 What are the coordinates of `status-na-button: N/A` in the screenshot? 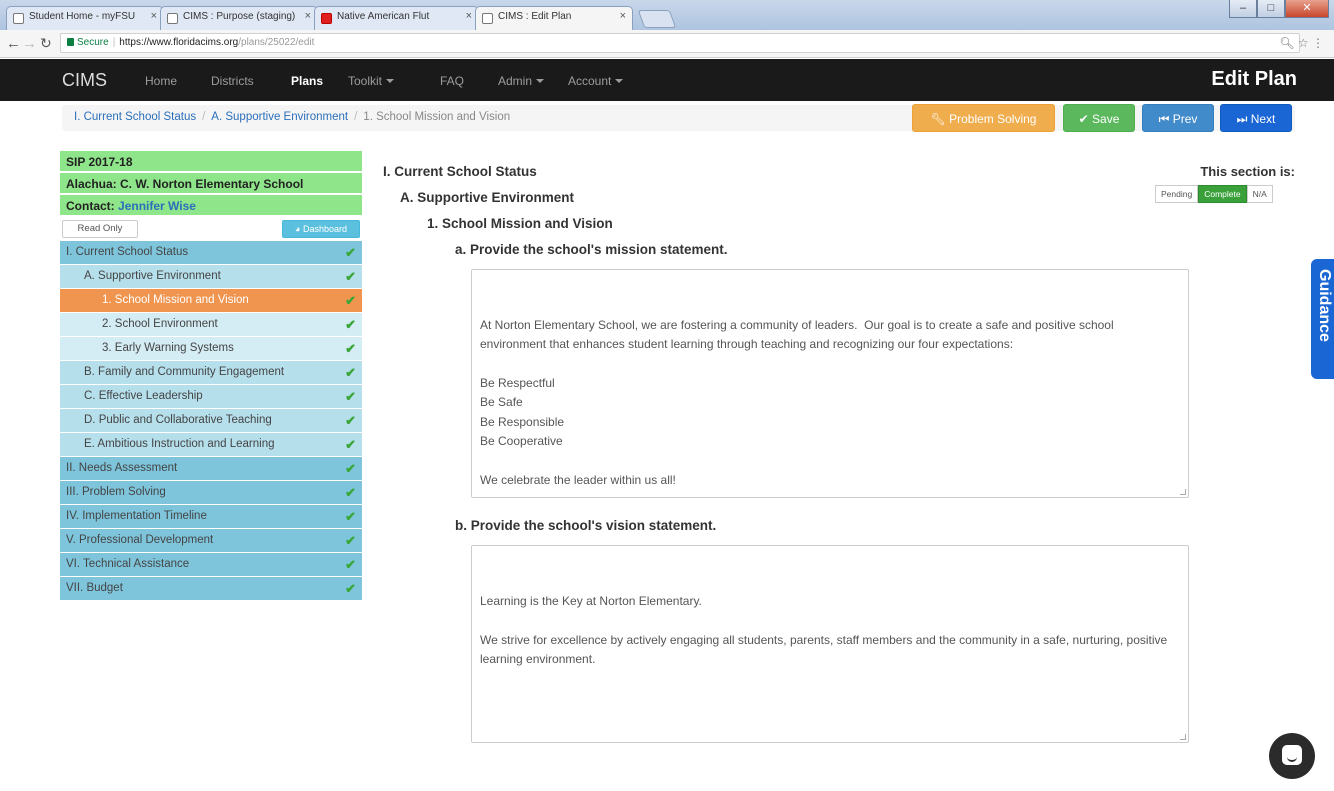 It's located at (1259, 194).